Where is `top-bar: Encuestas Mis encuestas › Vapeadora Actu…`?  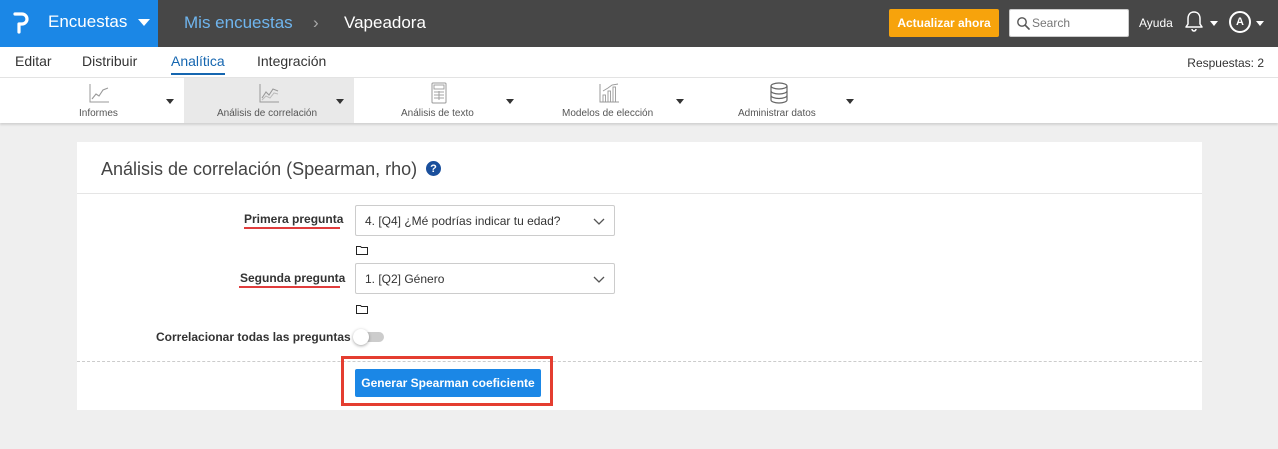 top-bar: Encuestas Mis encuestas › Vapeadora Actu… is located at coordinates (639, 23).